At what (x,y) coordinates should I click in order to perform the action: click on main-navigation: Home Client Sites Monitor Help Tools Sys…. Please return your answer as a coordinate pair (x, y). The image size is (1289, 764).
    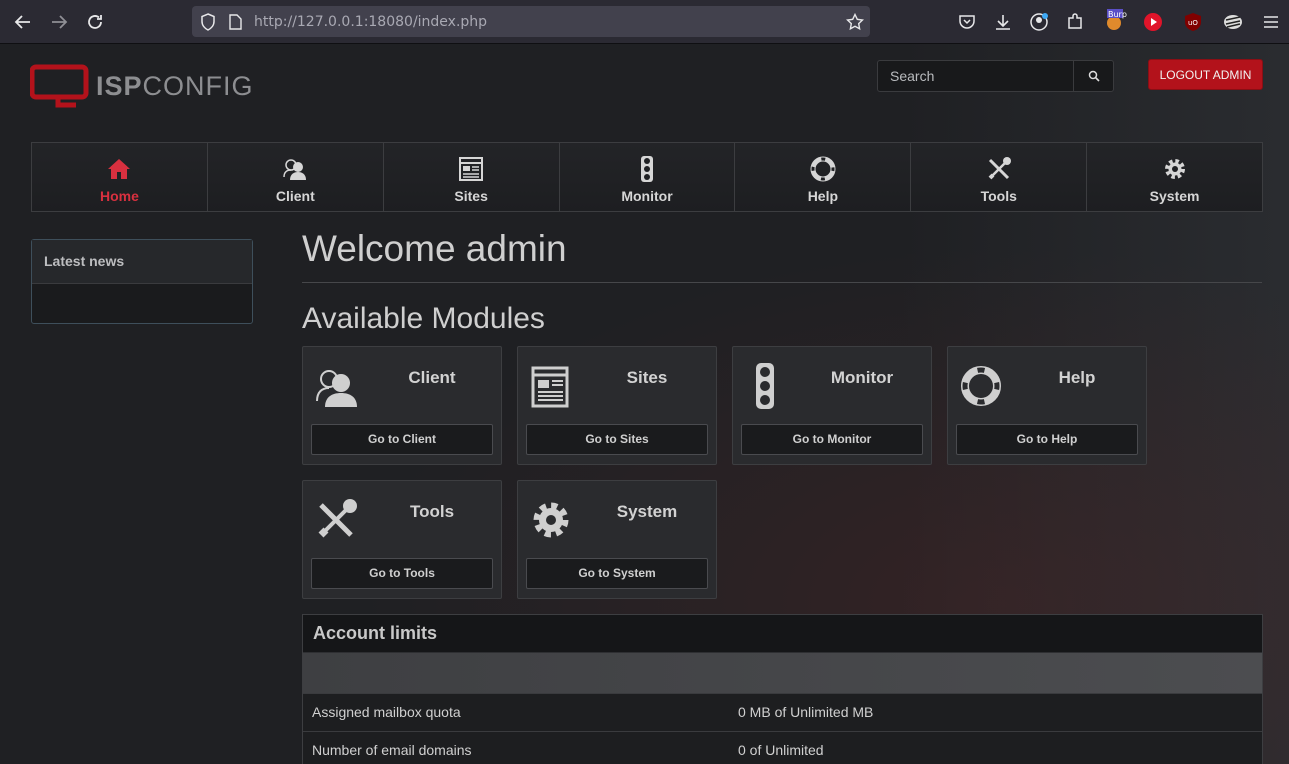
    Looking at the image, I should click on (647, 177).